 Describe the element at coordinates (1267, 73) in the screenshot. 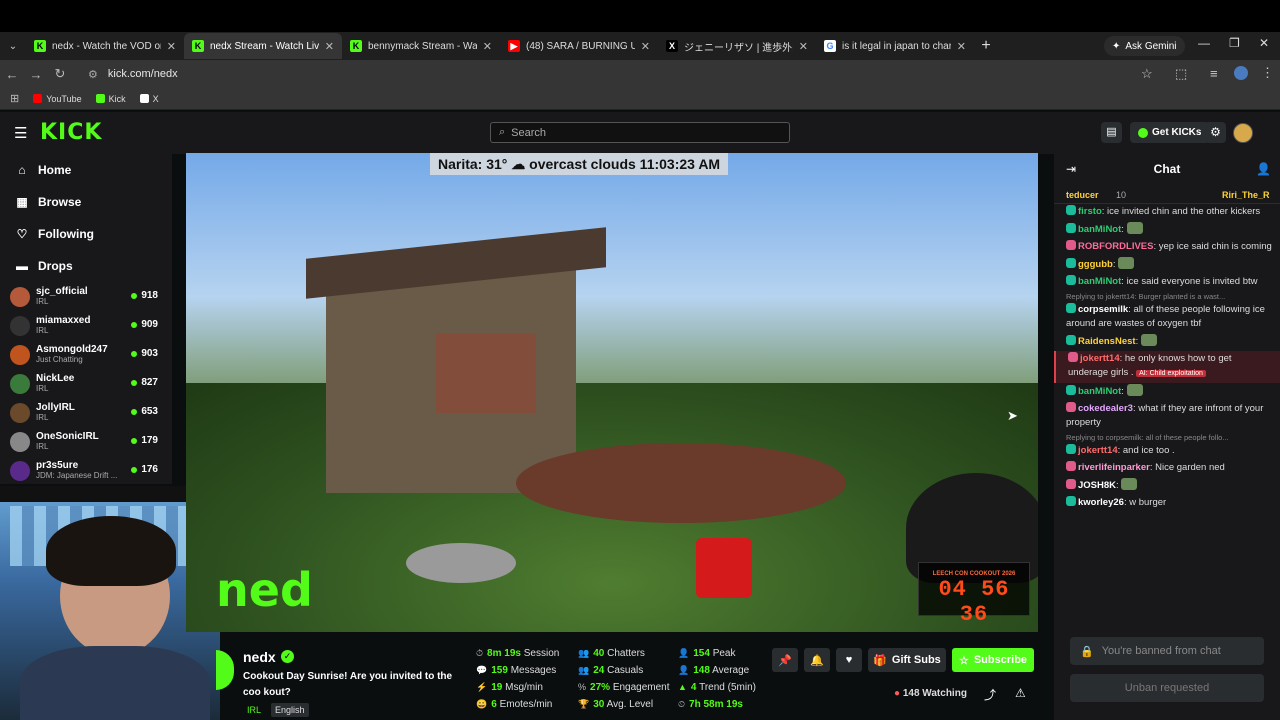

I see `menu-icon: ⋮` at that location.